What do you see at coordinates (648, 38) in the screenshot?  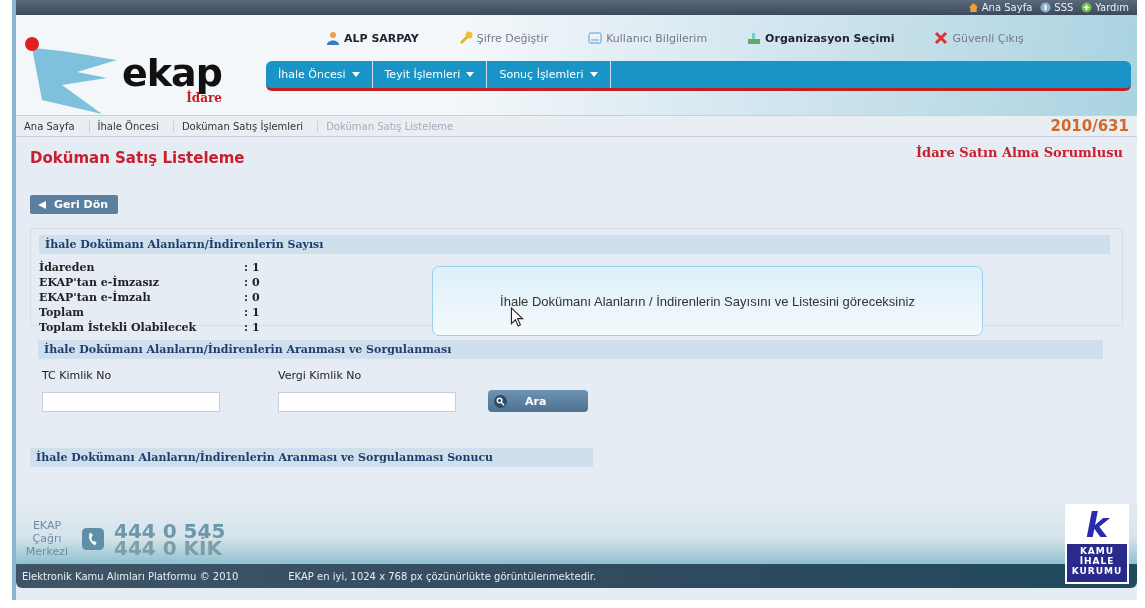 I see `user-link: Kullanıcı Bilgilerim` at bounding box center [648, 38].